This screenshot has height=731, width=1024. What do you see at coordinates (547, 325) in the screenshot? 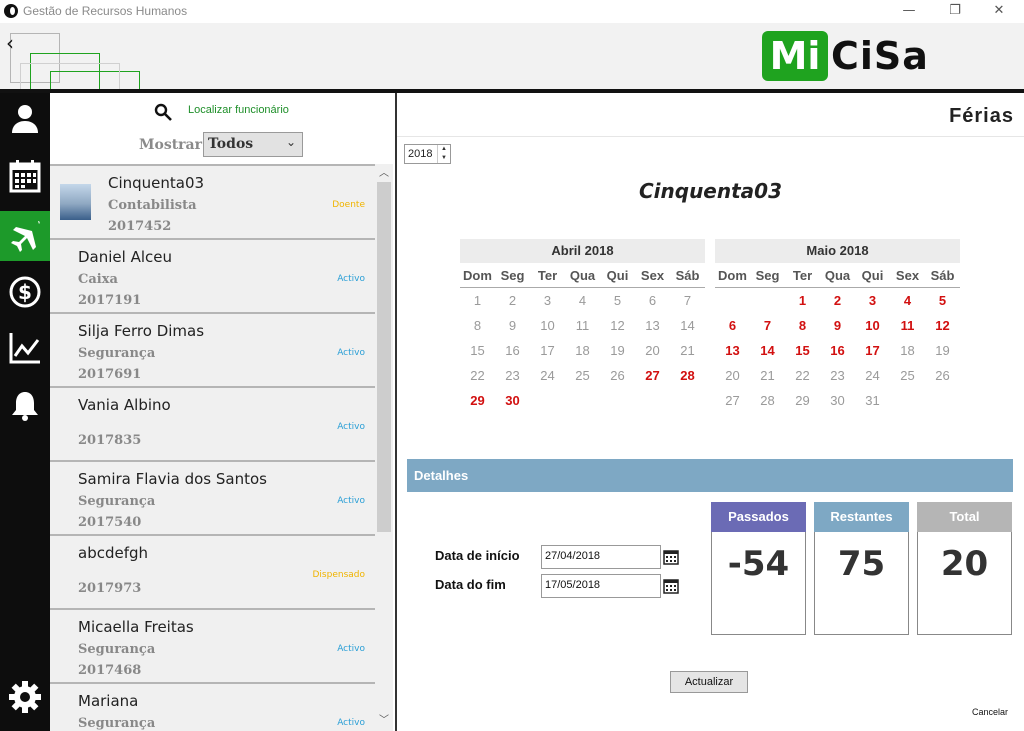
I see `calendar-day: 10` at bounding box center [547, 325].